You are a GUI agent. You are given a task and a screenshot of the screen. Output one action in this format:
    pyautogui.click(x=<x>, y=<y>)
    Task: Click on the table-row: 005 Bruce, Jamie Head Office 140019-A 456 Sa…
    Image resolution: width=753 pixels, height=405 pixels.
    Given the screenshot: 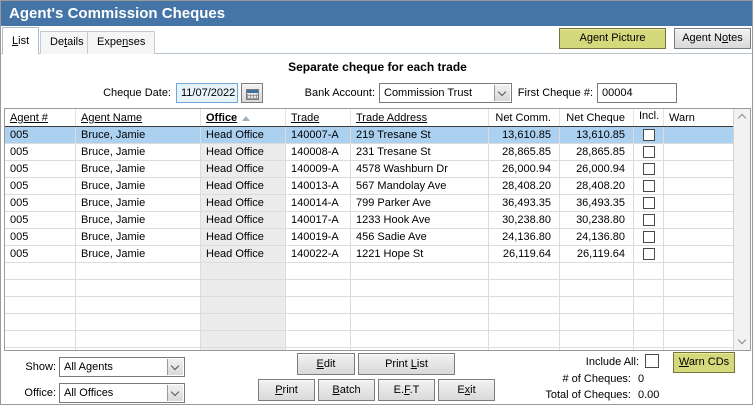 What is the action you would take?
    pyautogui.click(x=369, y=237)
    